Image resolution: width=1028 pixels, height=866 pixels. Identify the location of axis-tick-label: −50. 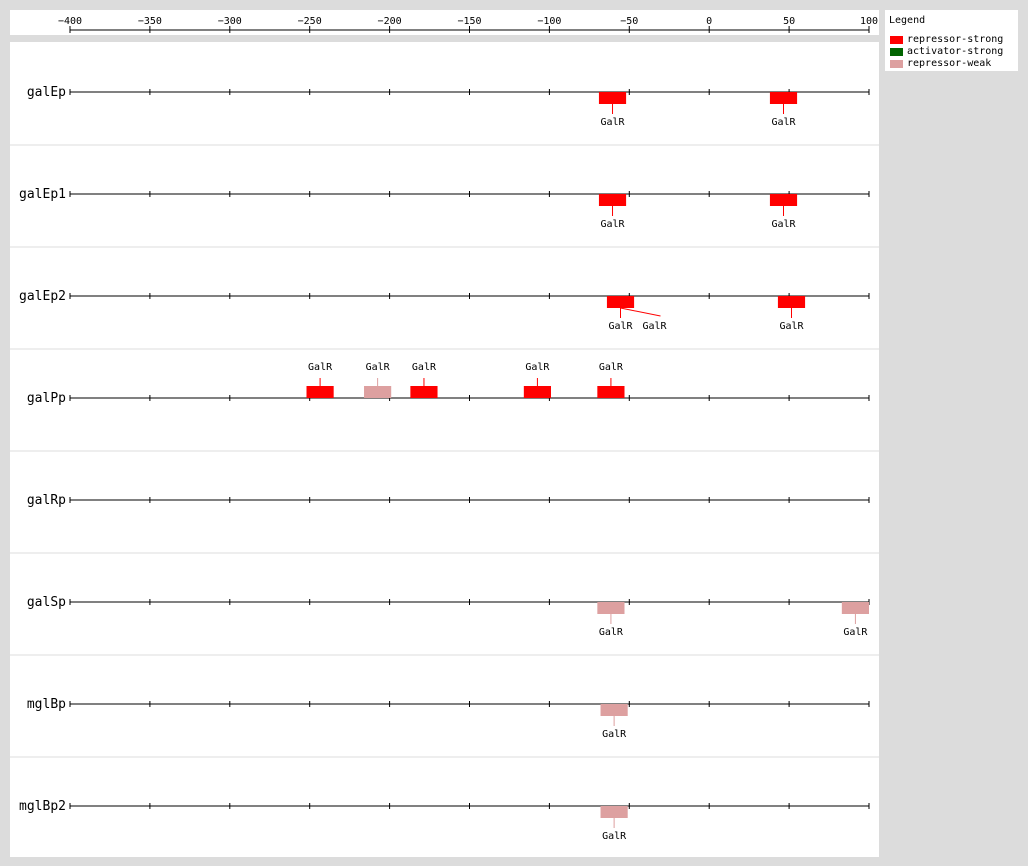
(629, 21).